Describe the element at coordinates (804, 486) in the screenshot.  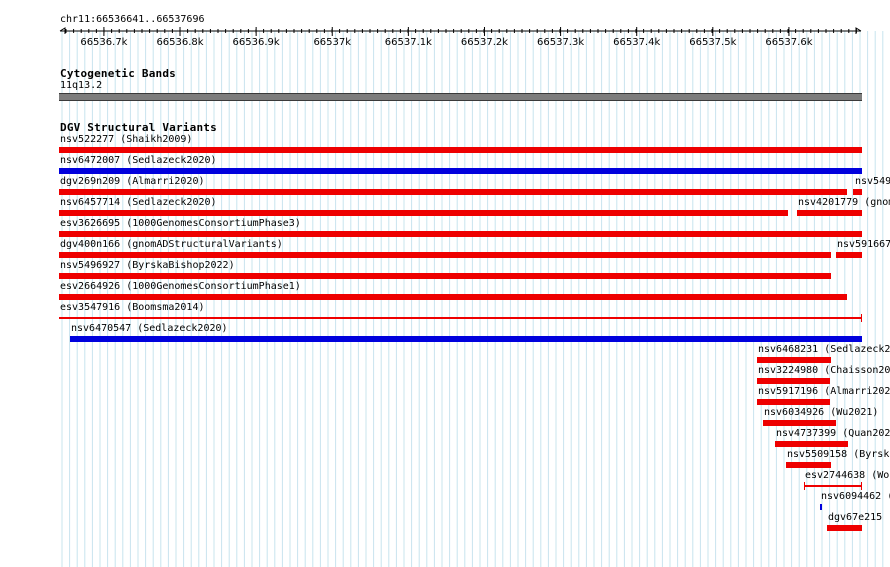
I see `sv-feature-start-cap` at that location.